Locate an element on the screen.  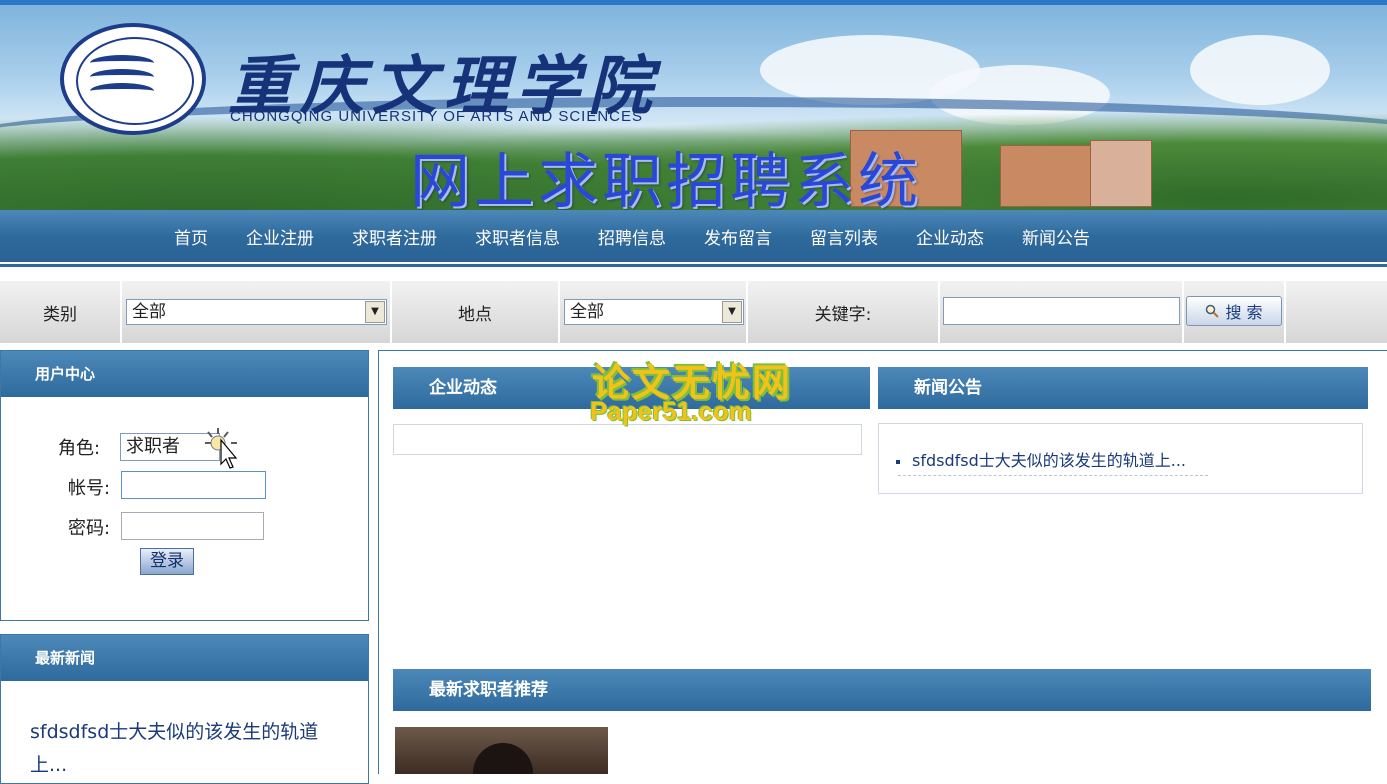
password-label: 密码: is located at coordinates (89, 528).